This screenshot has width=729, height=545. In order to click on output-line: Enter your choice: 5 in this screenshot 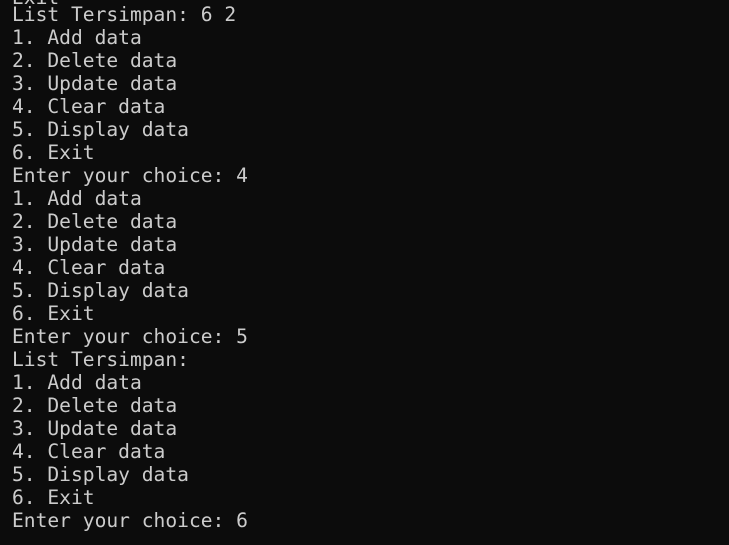, I will do `click(130, 336)`.